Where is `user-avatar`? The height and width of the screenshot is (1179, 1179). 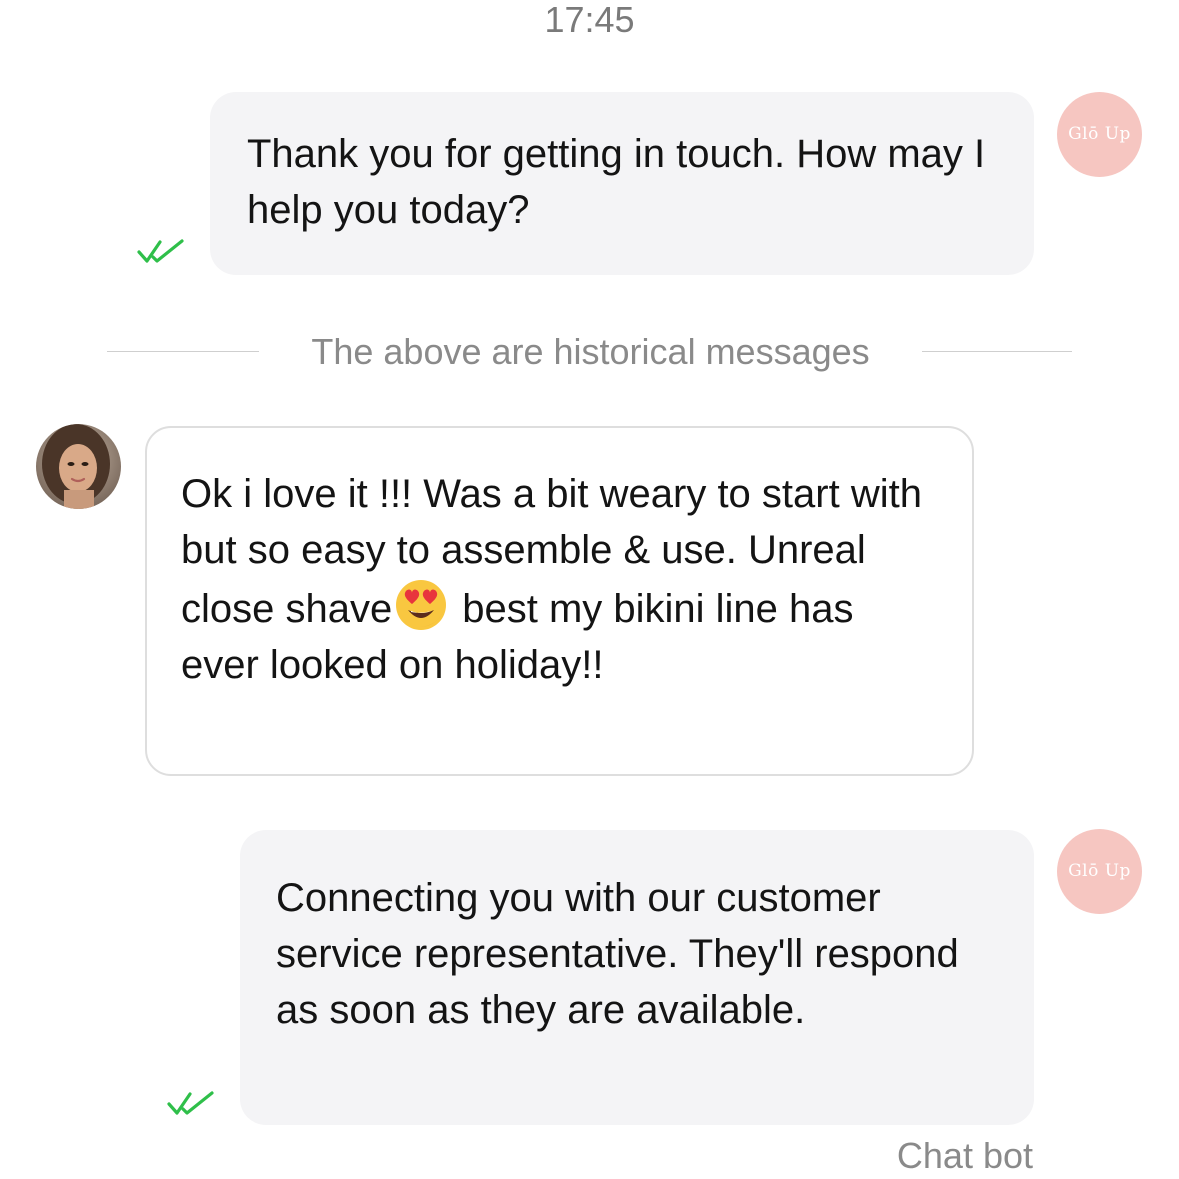
user-avatar is located at coordinates (78, 466).